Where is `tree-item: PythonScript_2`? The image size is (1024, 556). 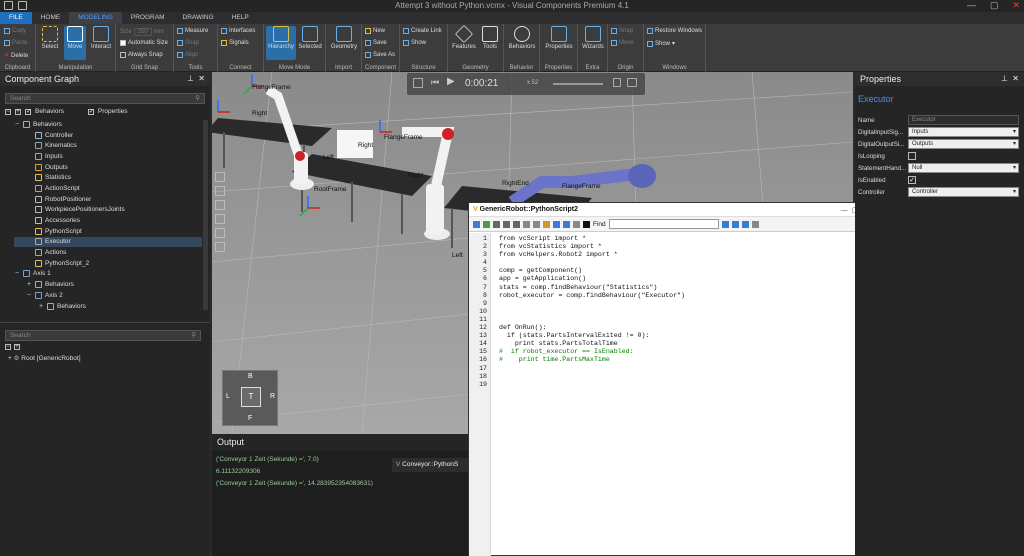
tree-item: PythonScript_2 is located at coordinates (108, 263).